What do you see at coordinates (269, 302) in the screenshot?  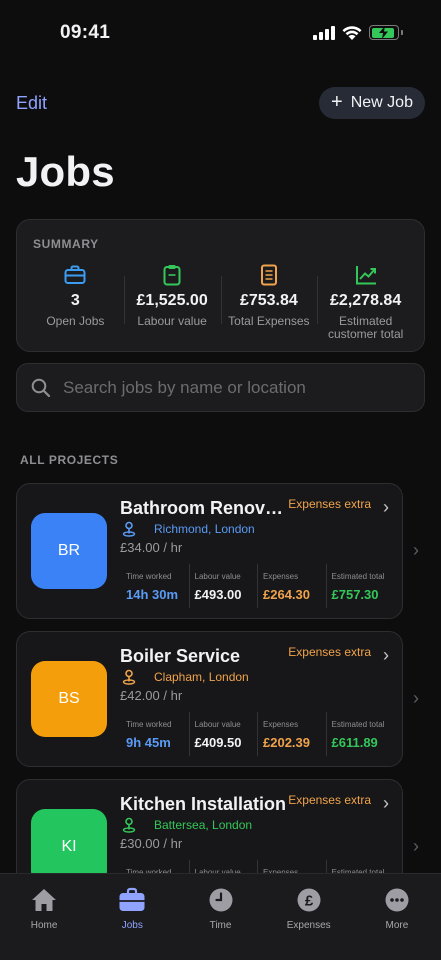 I see `summary-total-expenses: £753.84 Total Expenses` at bounding box center [269, 302].